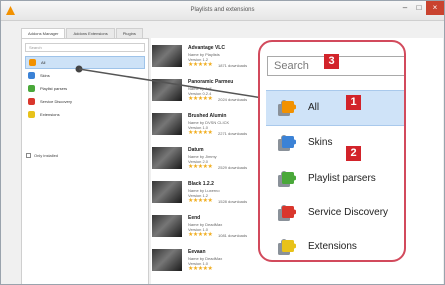 The width and height of the screenshot is (445, 285). Describe the element at coordinates (320, 142) in the screenshot. I see `zoomed-category-label: Skins` at that location.